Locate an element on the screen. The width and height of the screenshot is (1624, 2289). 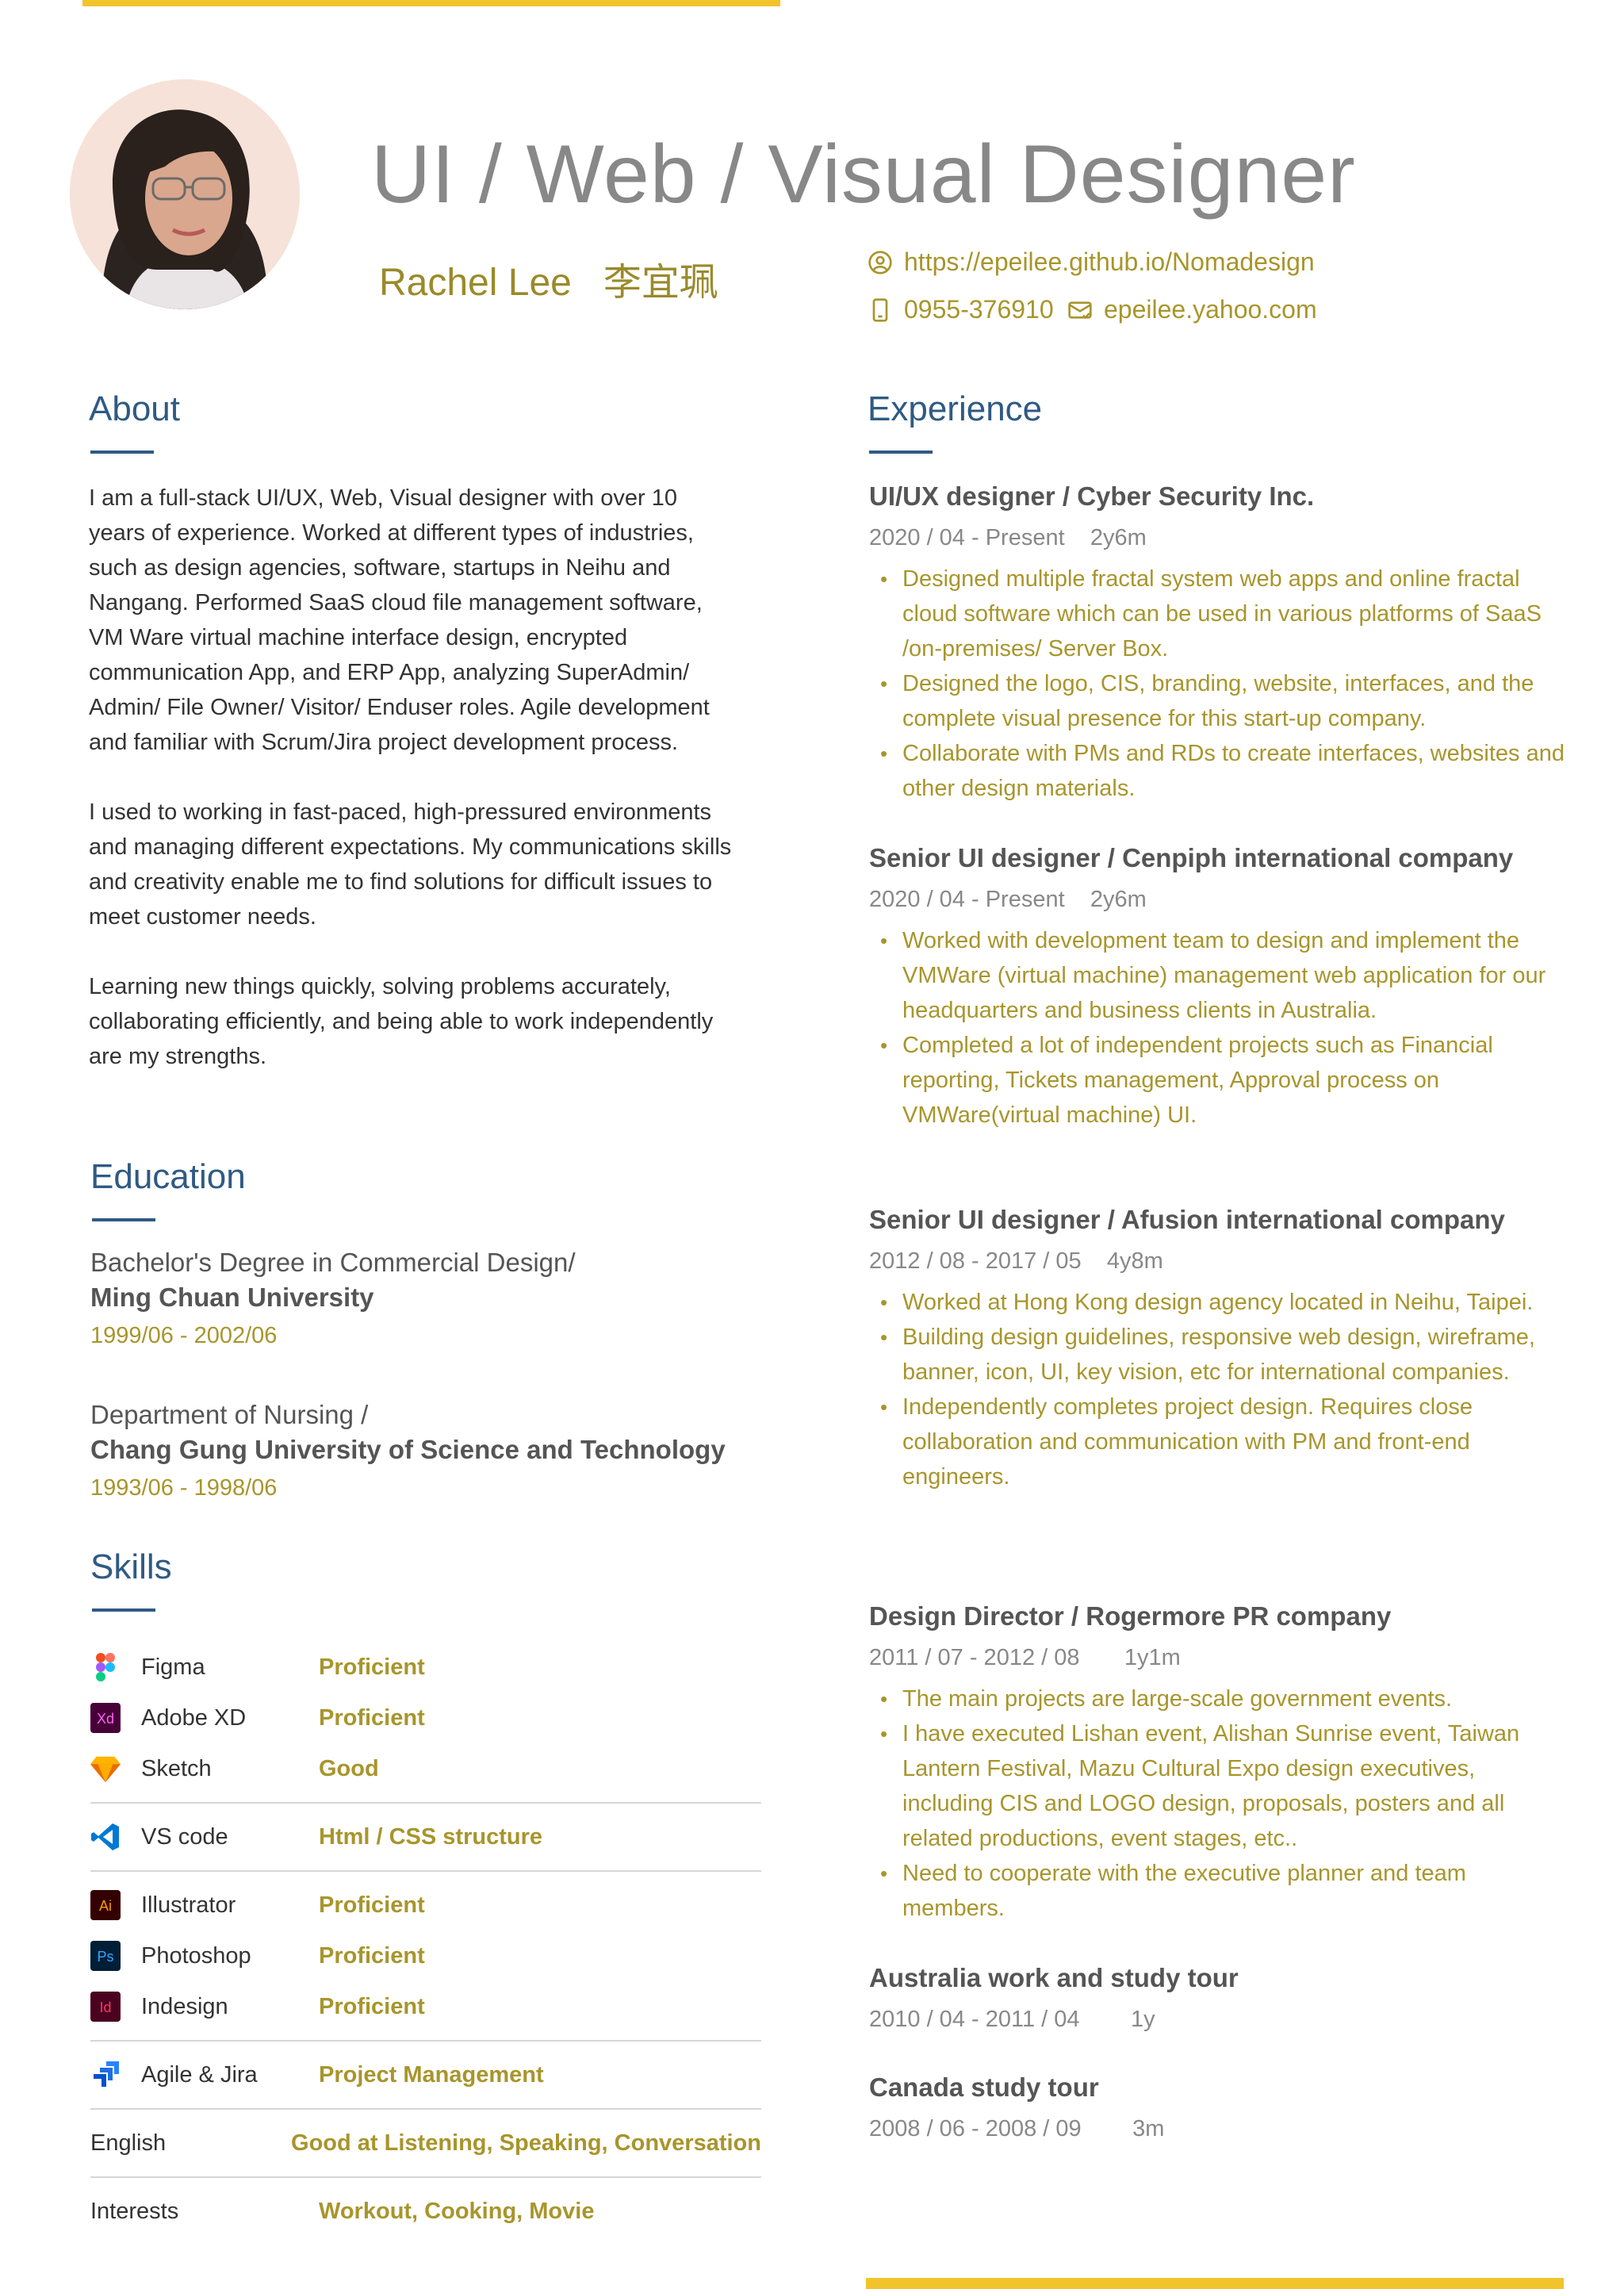
mail-icon is located at coordinates (1080, 310).